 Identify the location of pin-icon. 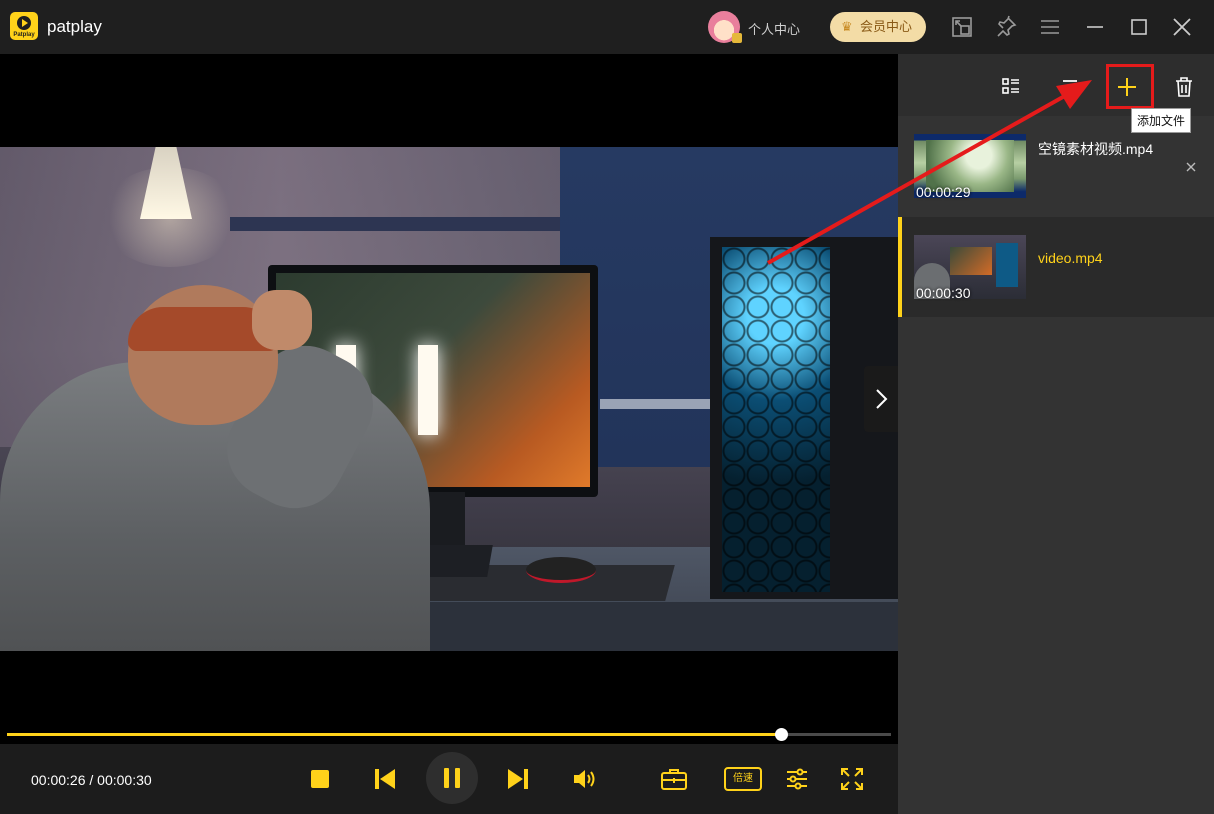
(1006, 27).